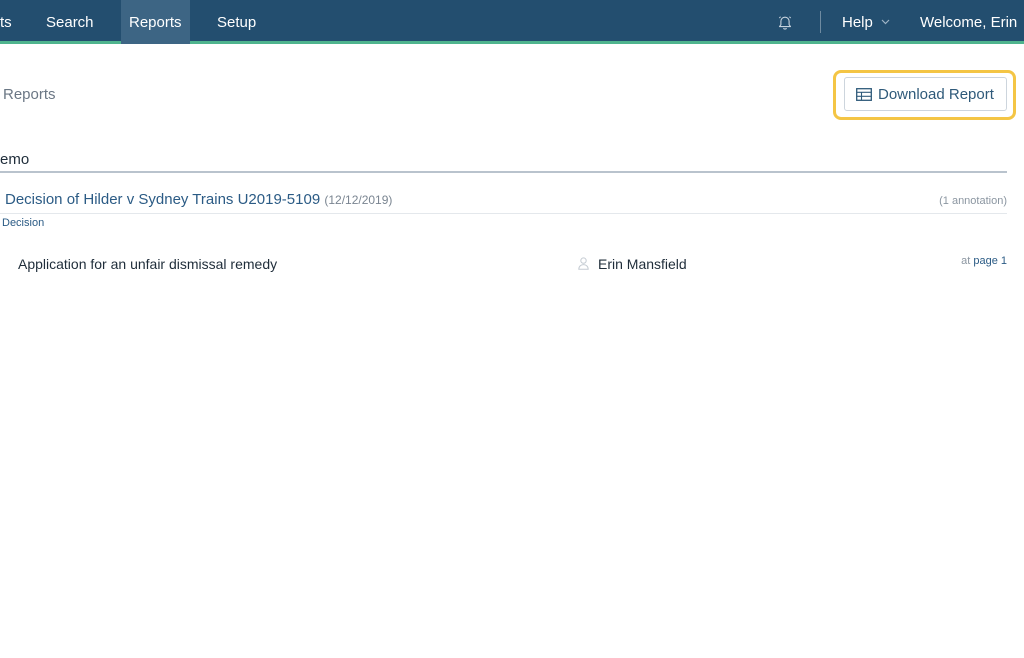 The width and height of the screenshot is (1024, 658). Describe the element at coordinates (966, 261) in the screenshot. I see `annotation-page-prefix: at` at that location.